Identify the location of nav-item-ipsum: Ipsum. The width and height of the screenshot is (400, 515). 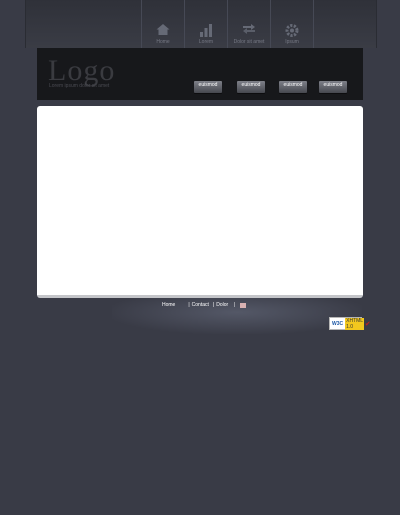
(292, 24).